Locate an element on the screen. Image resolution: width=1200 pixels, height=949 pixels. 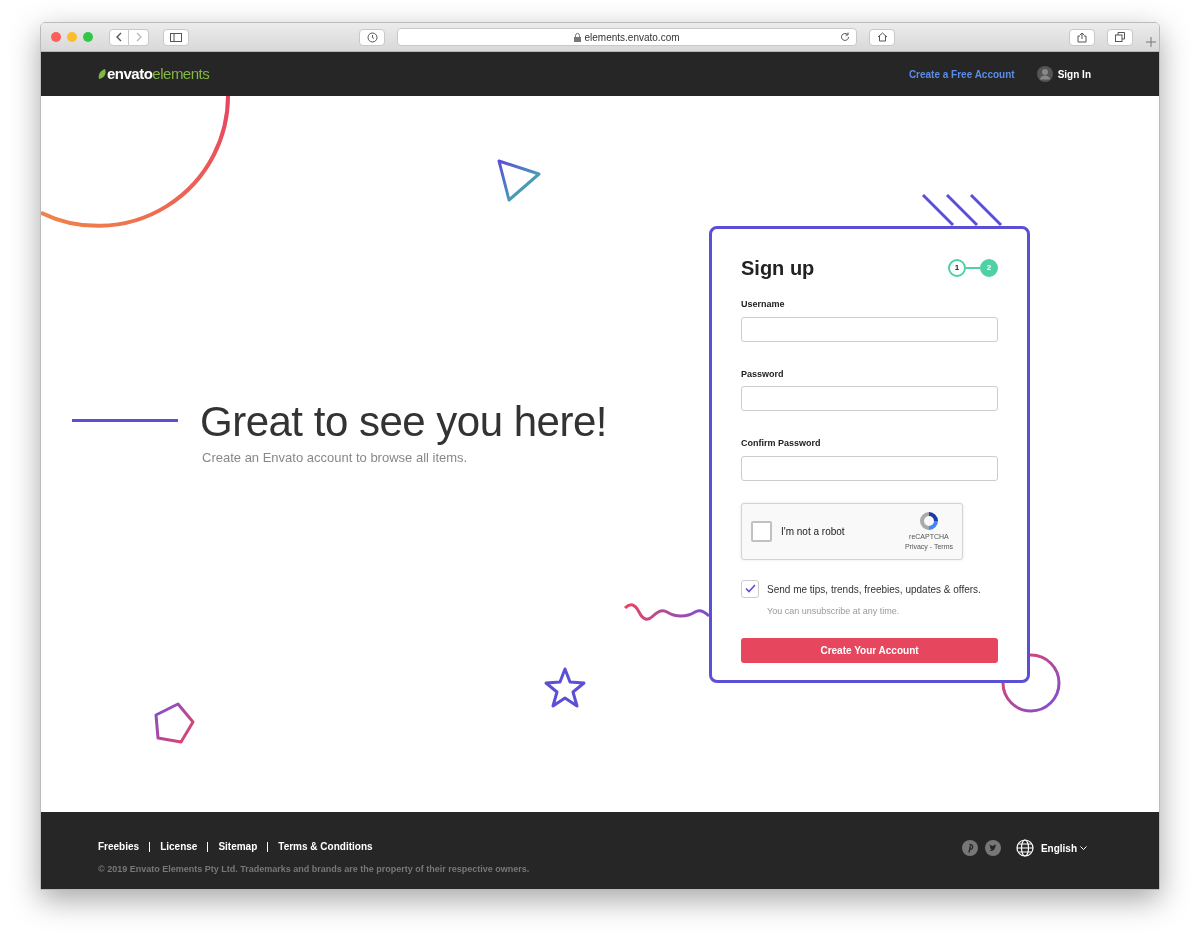
lock-icon is located at coordinates (578, 37).